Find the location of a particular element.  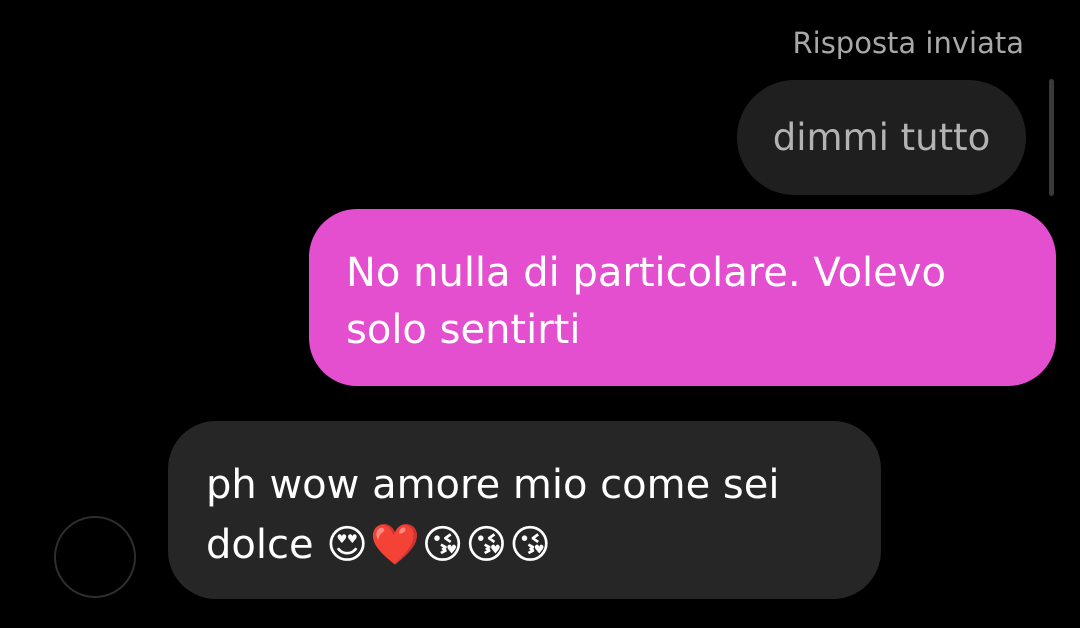

received-message-content: ph wow amore mio come sei dolce 😍❤️😘😘😘 is located at coordinates (528, 515).